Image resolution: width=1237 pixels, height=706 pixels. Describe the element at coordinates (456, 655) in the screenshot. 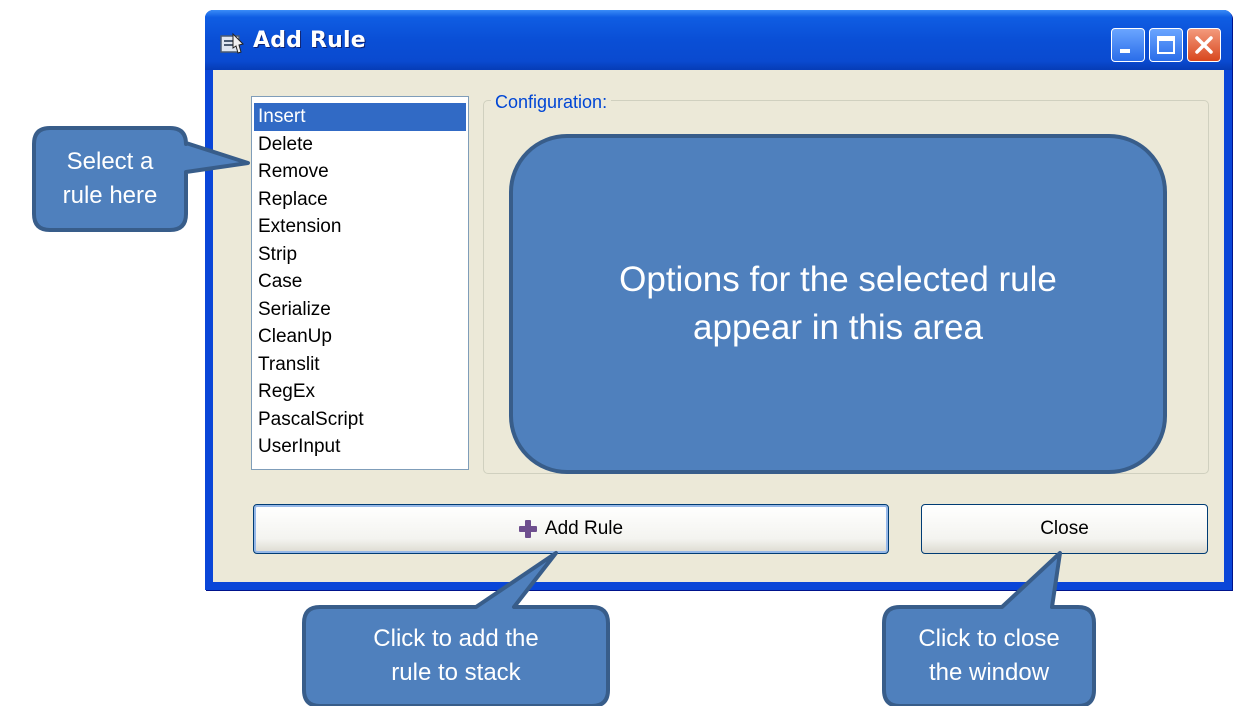

I see `add-rule-callout-text: Click to add the rule to stack` at that location.